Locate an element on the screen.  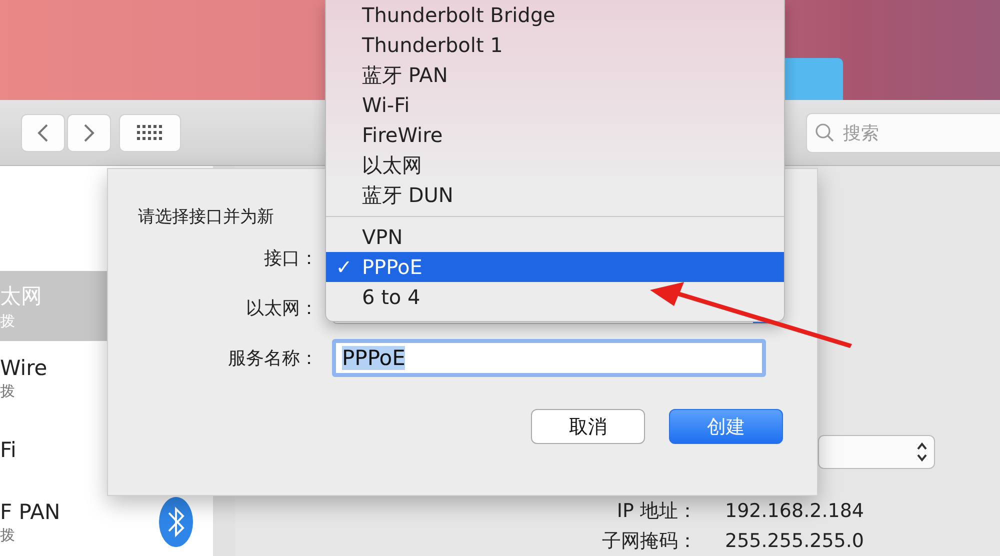
menu-item: 蓝牙 DUN is located at coordinates (555, 195).